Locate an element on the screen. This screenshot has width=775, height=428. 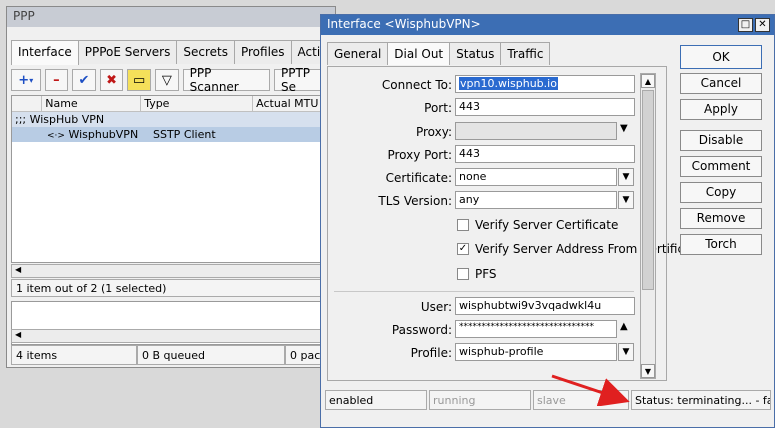
apply-button: Apply is located at coordinates (721, 109).